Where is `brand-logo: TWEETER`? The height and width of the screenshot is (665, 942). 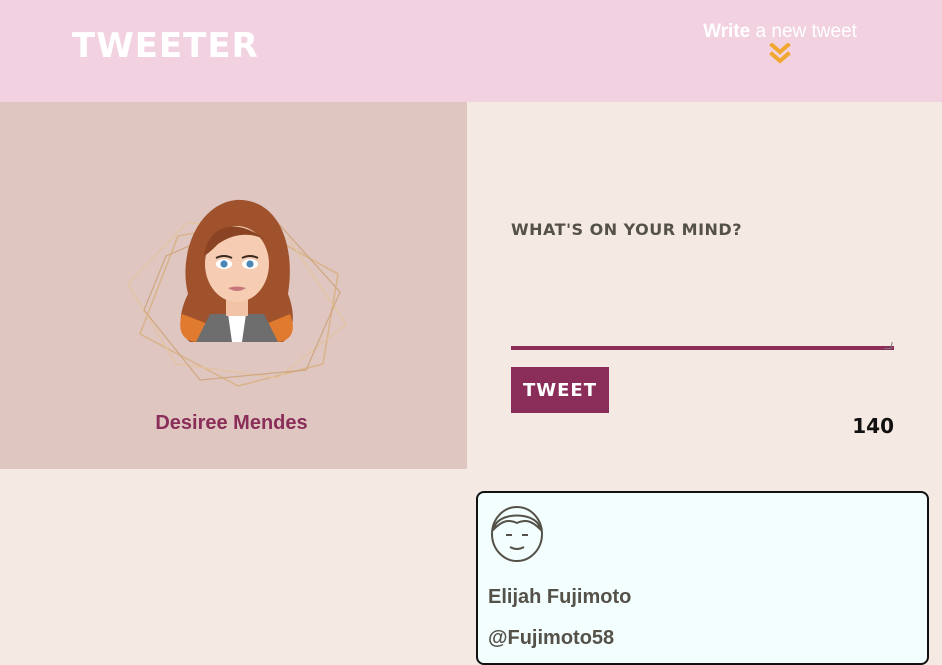 brand-logo: TWEETER is located at coordinates (165, 46).